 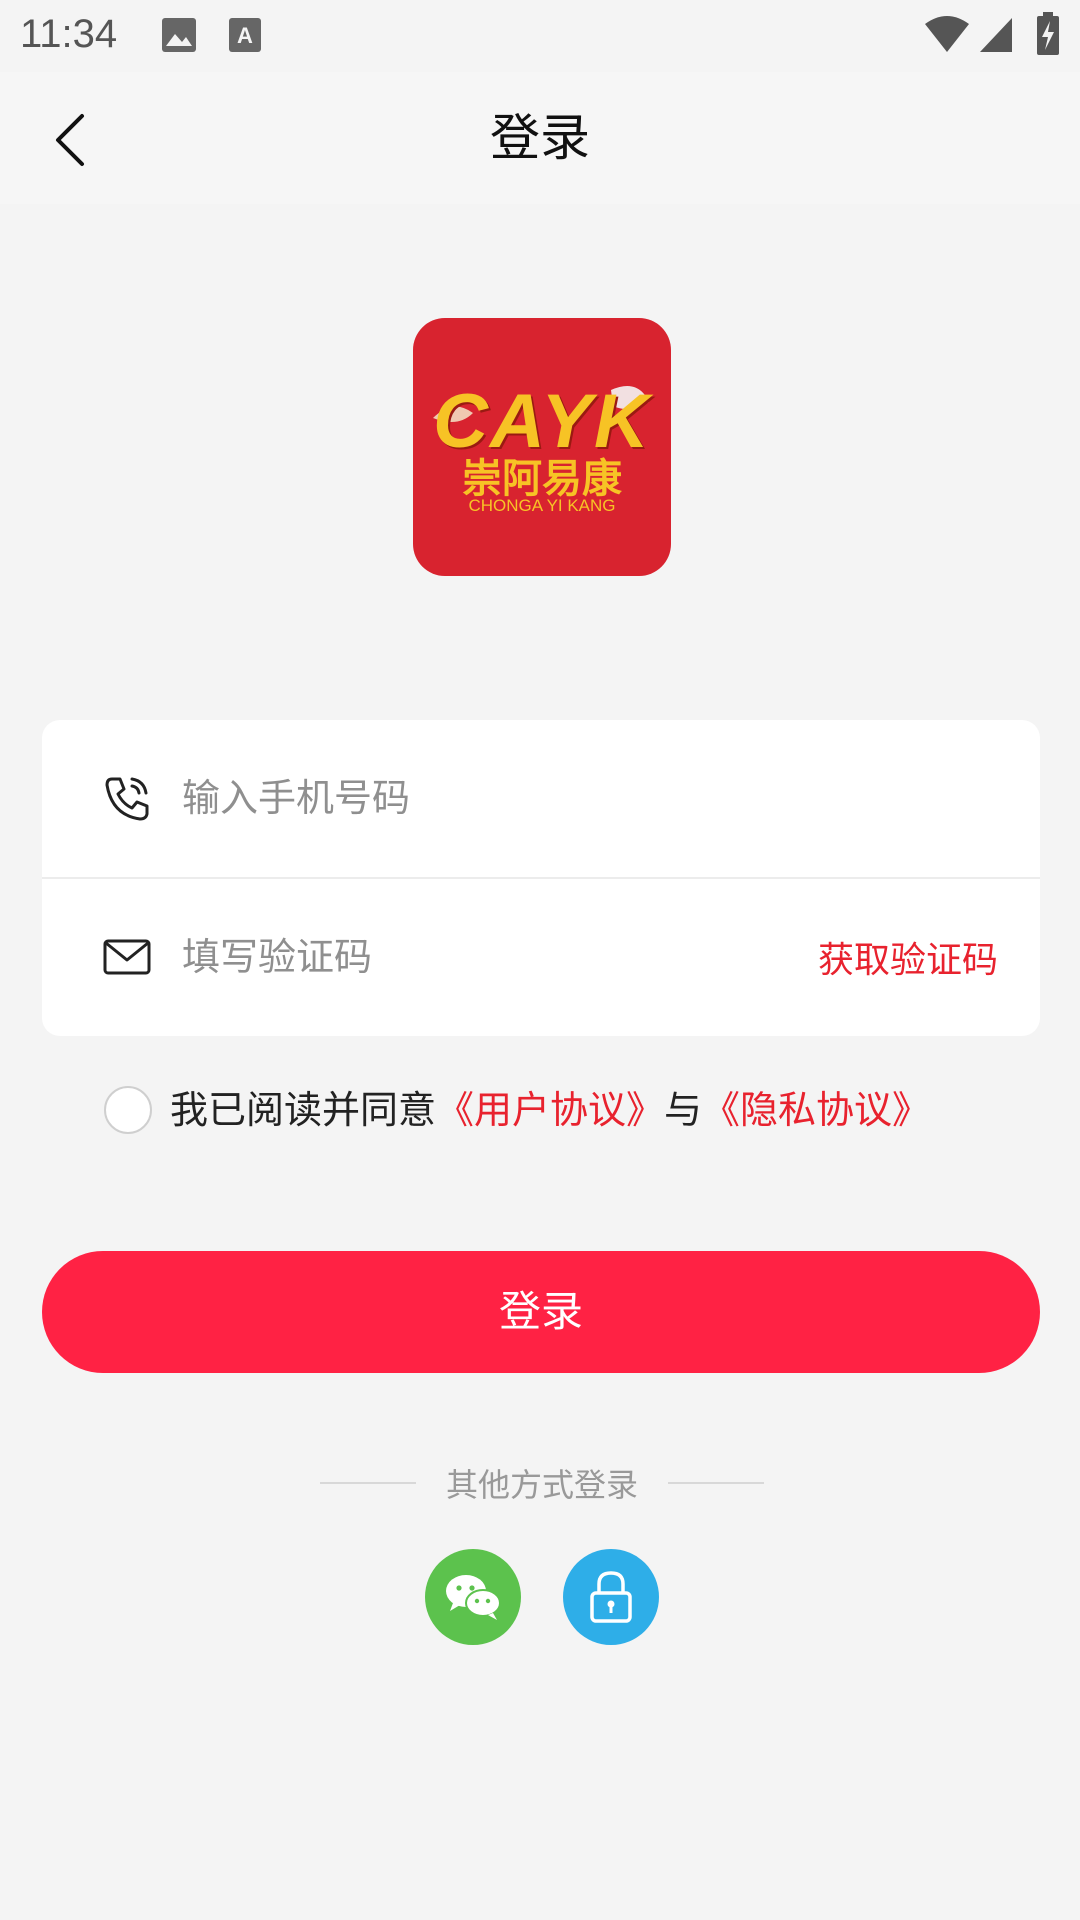 I want to click on page-title: 登录, so click(x=540, y=138).